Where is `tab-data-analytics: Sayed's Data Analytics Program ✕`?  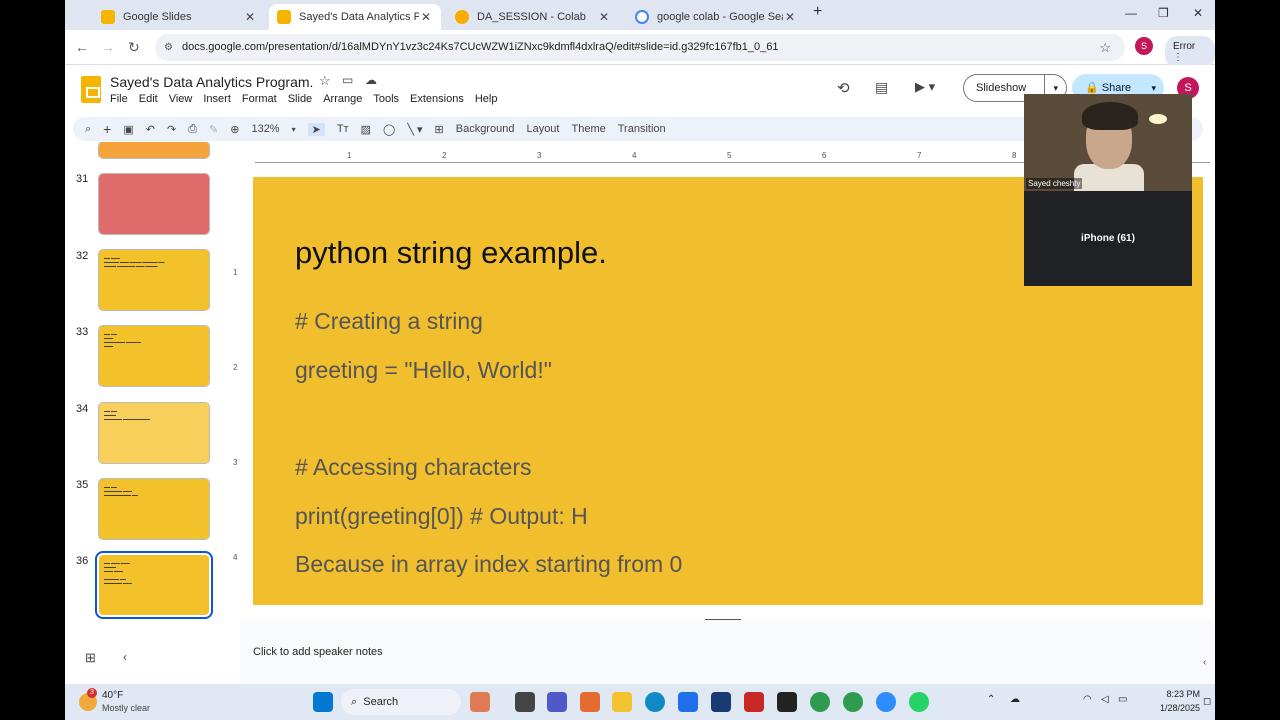 tab-data-analytics: Sayed's Data Analytics Program ✕ is located at coordinates (355, 17).